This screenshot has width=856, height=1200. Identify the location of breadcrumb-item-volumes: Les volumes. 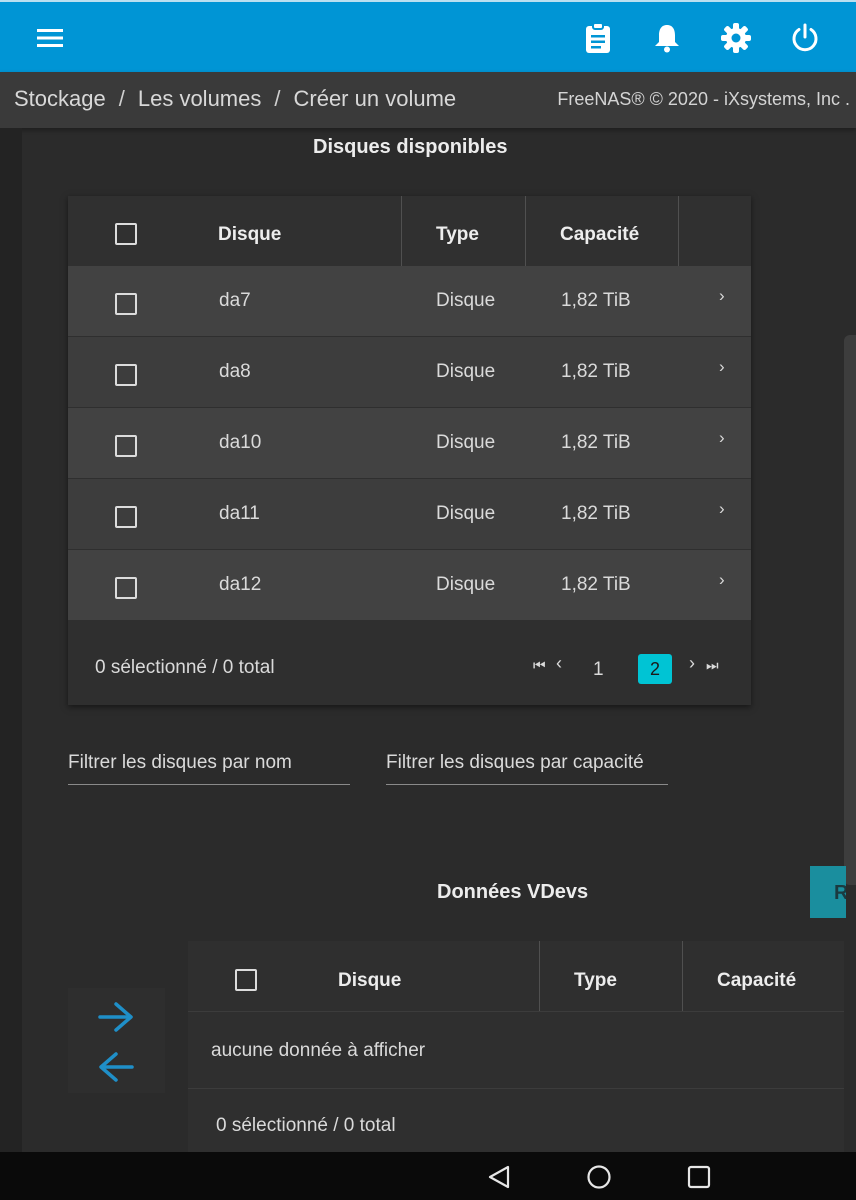
(200, 98).